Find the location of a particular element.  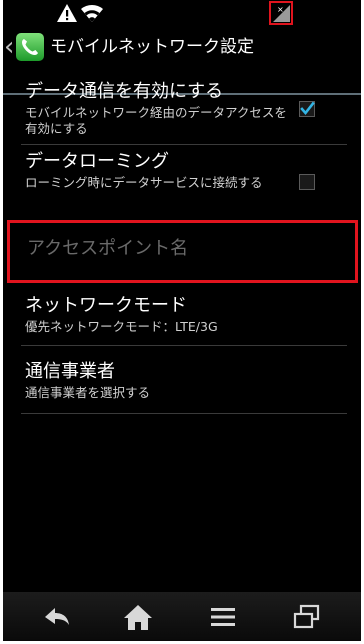

wifi-icon is located at coordinates (92, 13).